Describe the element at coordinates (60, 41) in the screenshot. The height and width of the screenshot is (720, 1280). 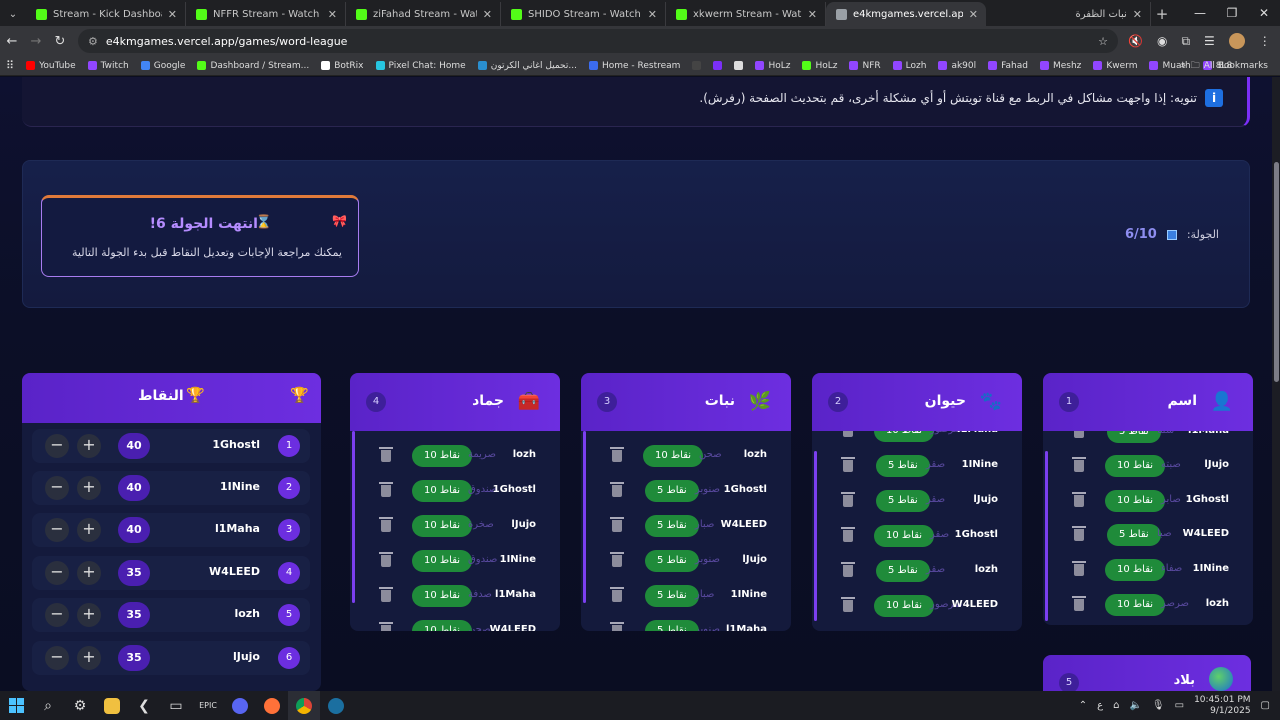
I see `reload-icon: ↻` at that location.